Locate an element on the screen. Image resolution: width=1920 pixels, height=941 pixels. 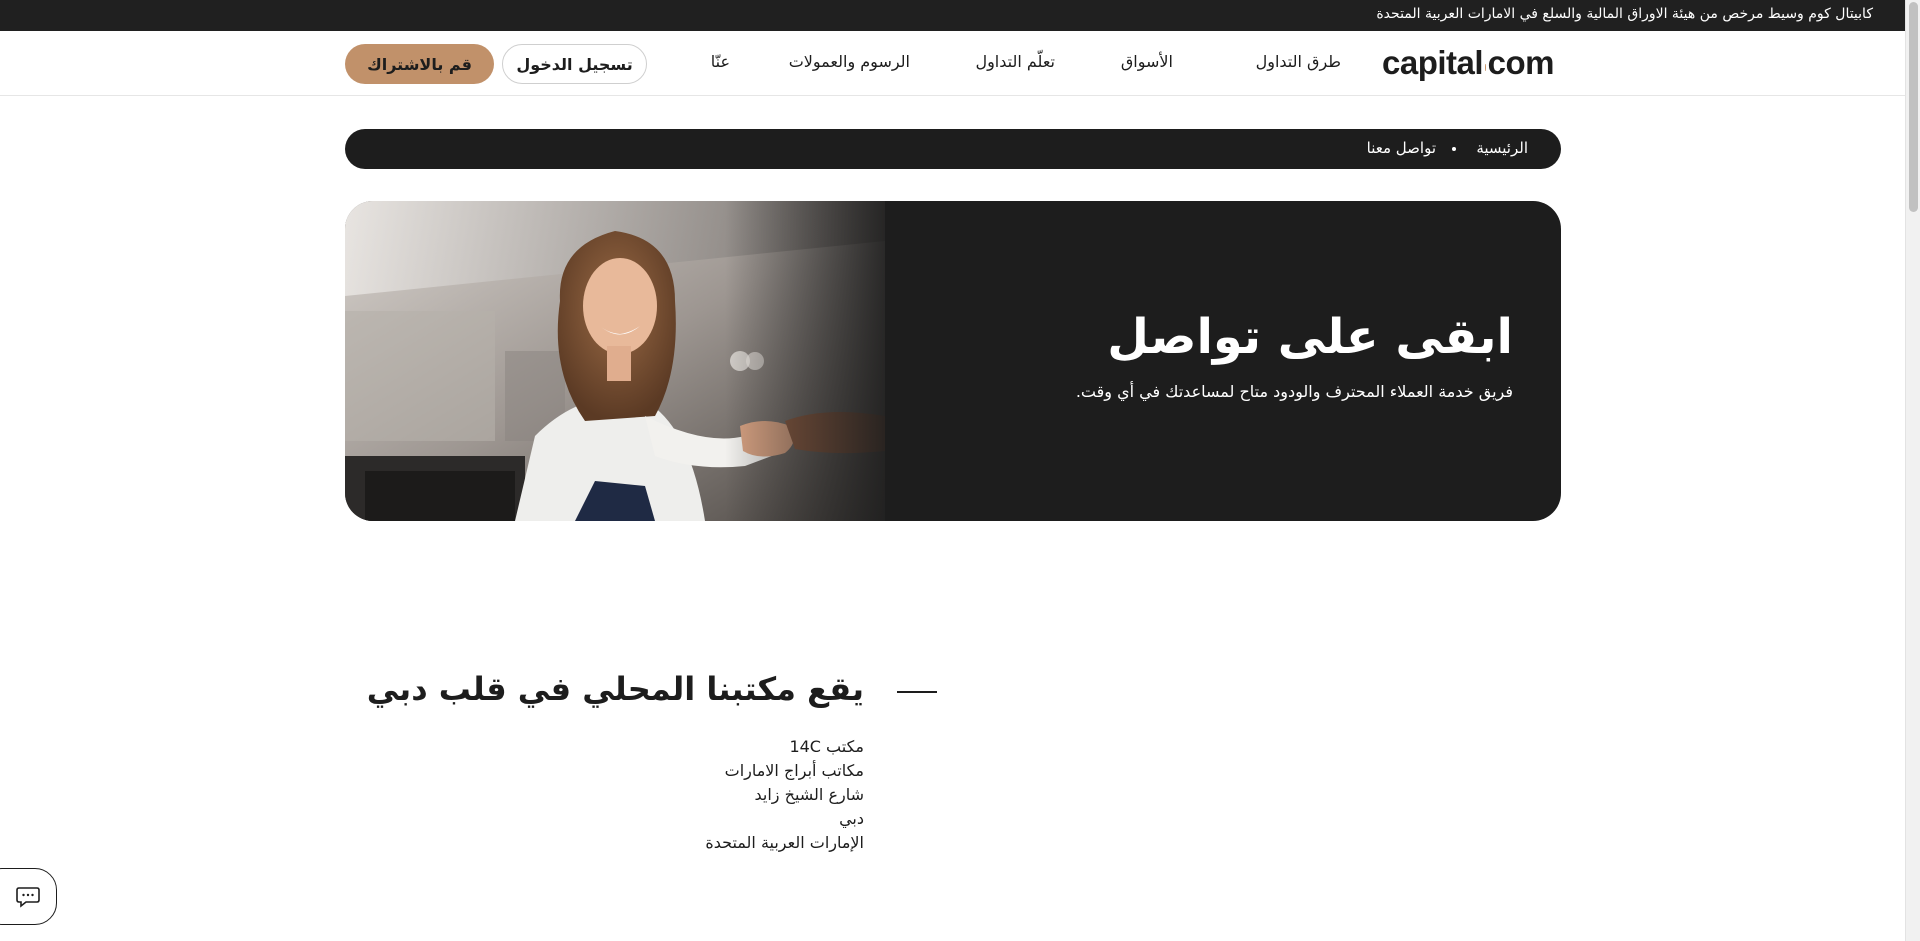
capital-com-logo: capital com is located at coordinates (1468, 63).